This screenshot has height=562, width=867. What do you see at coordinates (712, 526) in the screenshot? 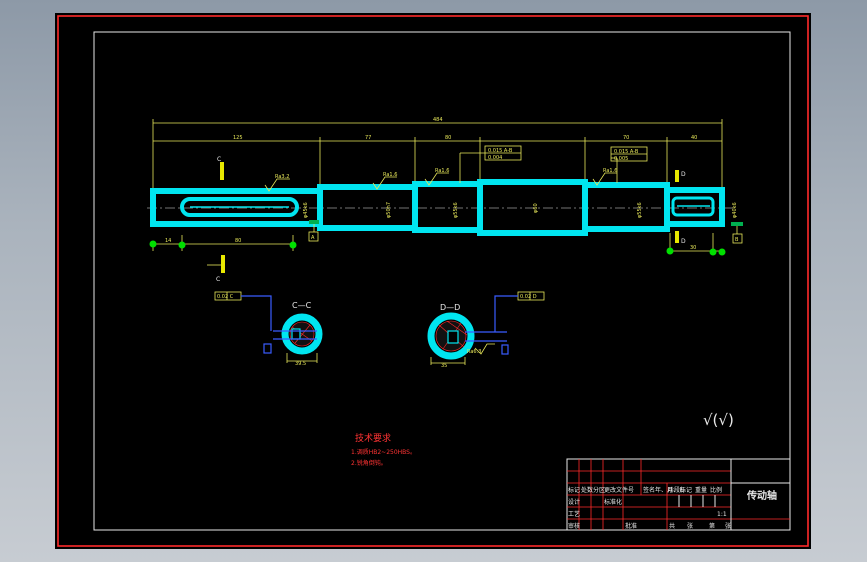
I see `tb-sheet-no: 第` at bounding box center [712, 526].